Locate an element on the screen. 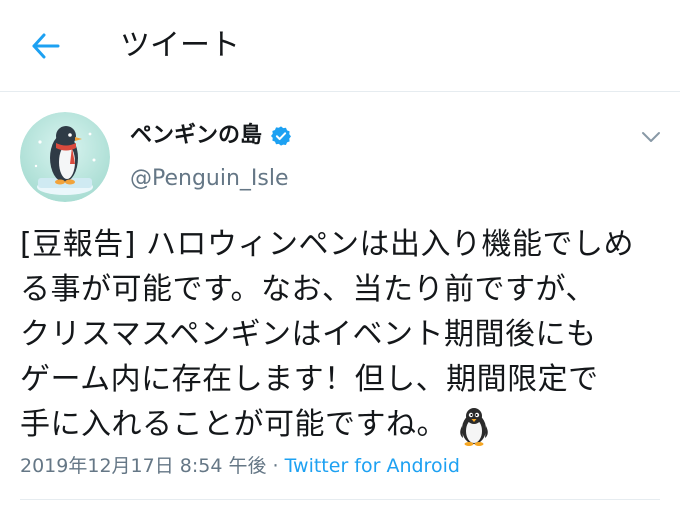 The width and height of the screenshot is (680, 507). tweet-line: クリスマスペンギンはイベント期間後にも is located at coordinates (308, 334).